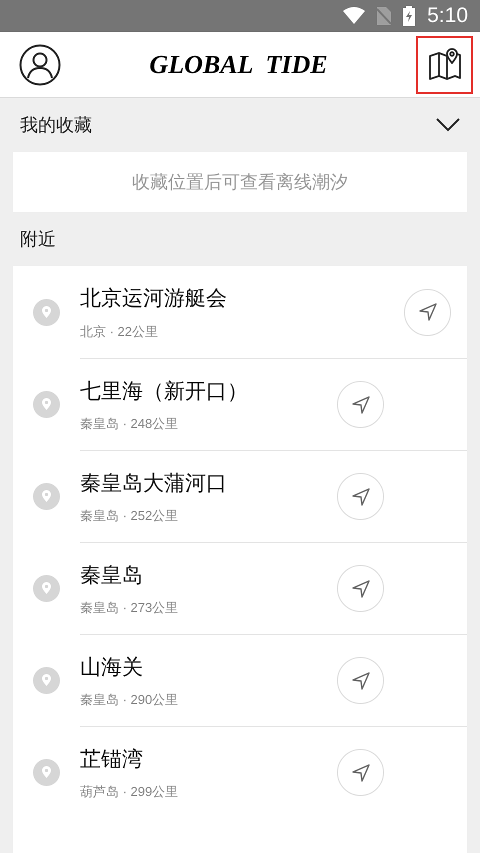 Image resolution: width=480 pixels, height=853 pixels. I want to click on section-title: 附近, so click(38, 239).